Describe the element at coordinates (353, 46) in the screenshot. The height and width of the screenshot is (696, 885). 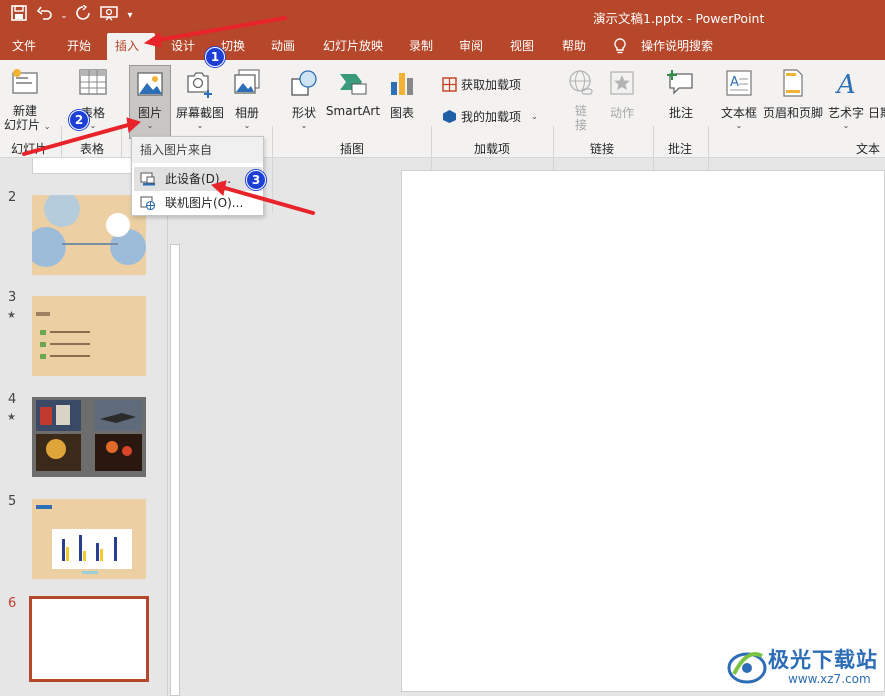
I see `tab-slideshow: 幻灯片放映` at that location.